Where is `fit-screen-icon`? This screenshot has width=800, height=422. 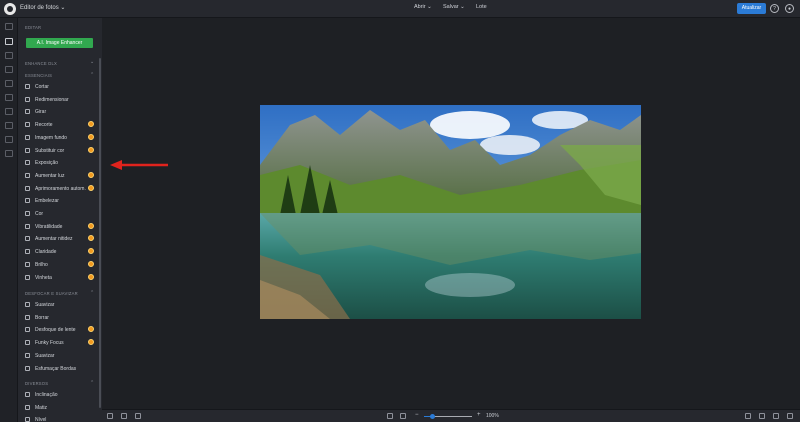
fit-screen-icon is located at coordinates (390, 416).